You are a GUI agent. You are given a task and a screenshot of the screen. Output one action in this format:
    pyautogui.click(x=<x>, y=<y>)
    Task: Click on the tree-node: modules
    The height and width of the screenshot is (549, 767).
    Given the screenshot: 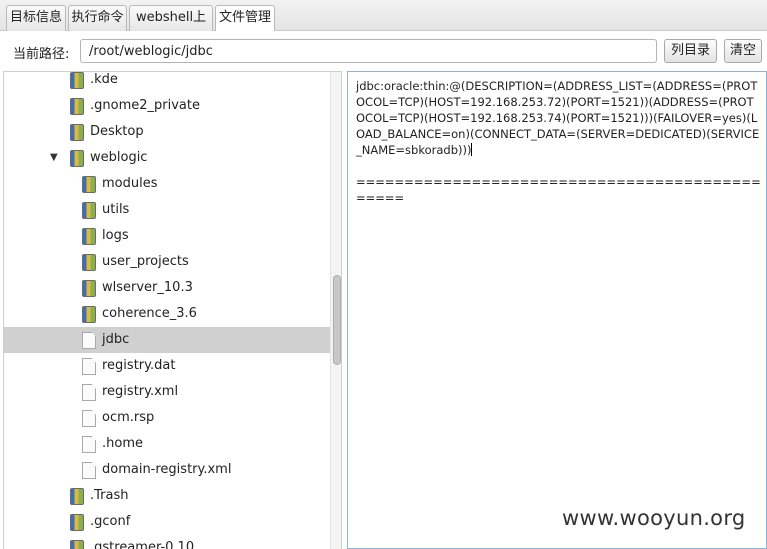 What is the action you would take?
    pyautogui.click(x=167, y=184)
    